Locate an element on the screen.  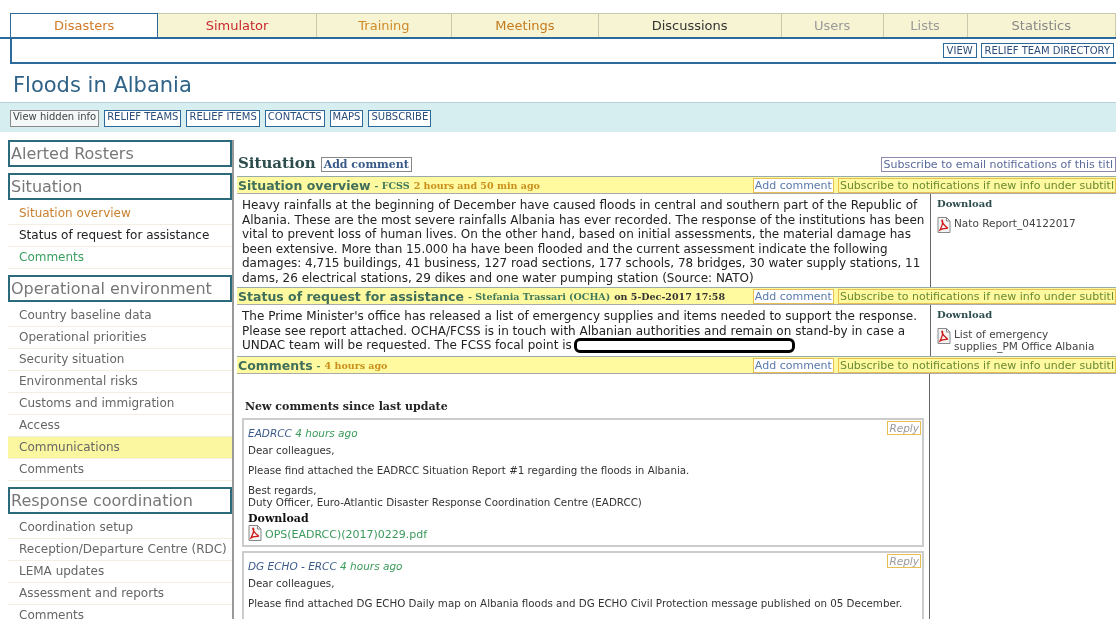
timestamp: 2 hours and 50 min ago is located at coordinates (476, 185).